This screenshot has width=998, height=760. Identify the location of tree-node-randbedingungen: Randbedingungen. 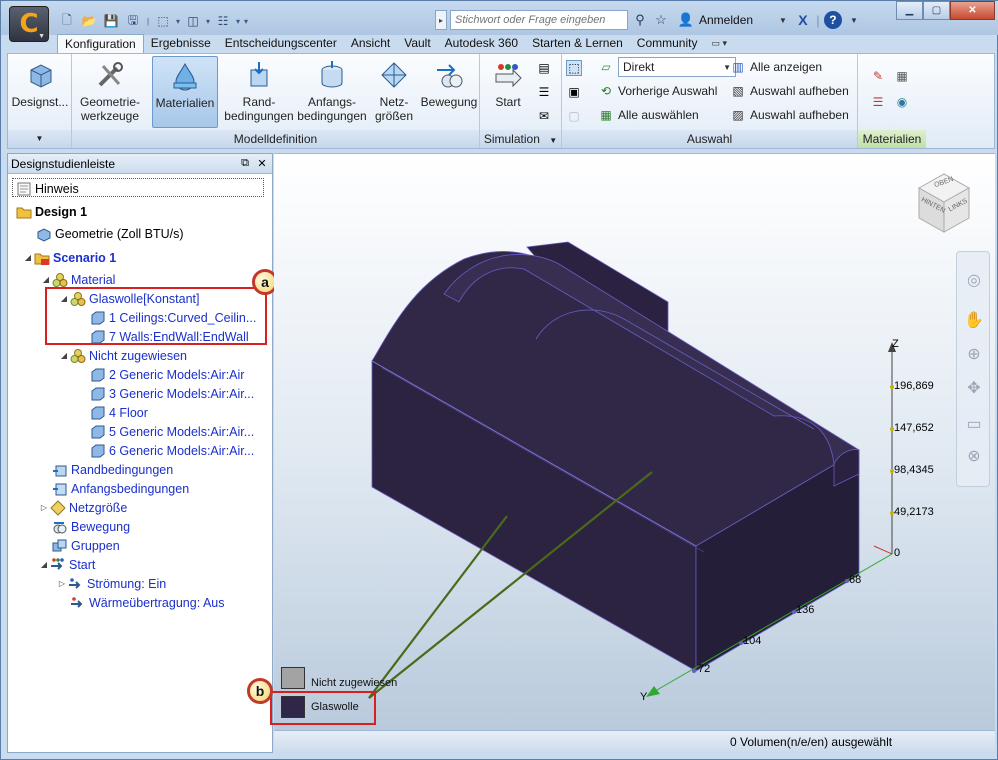
(112, 469).